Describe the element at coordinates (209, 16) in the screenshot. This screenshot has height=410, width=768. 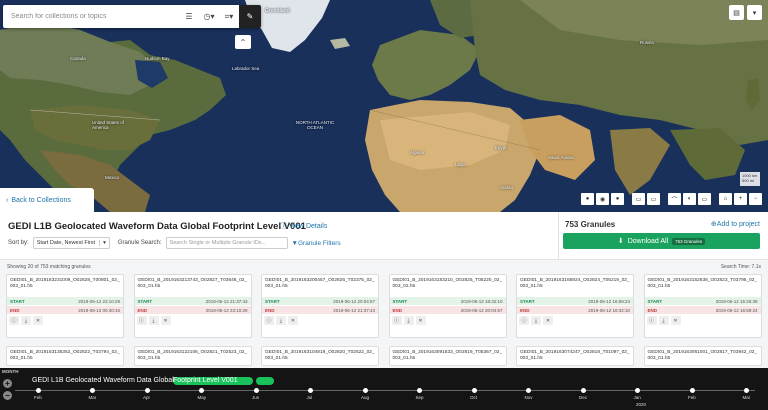
I see `temporal-clock-icon: ◷▾` at that location.